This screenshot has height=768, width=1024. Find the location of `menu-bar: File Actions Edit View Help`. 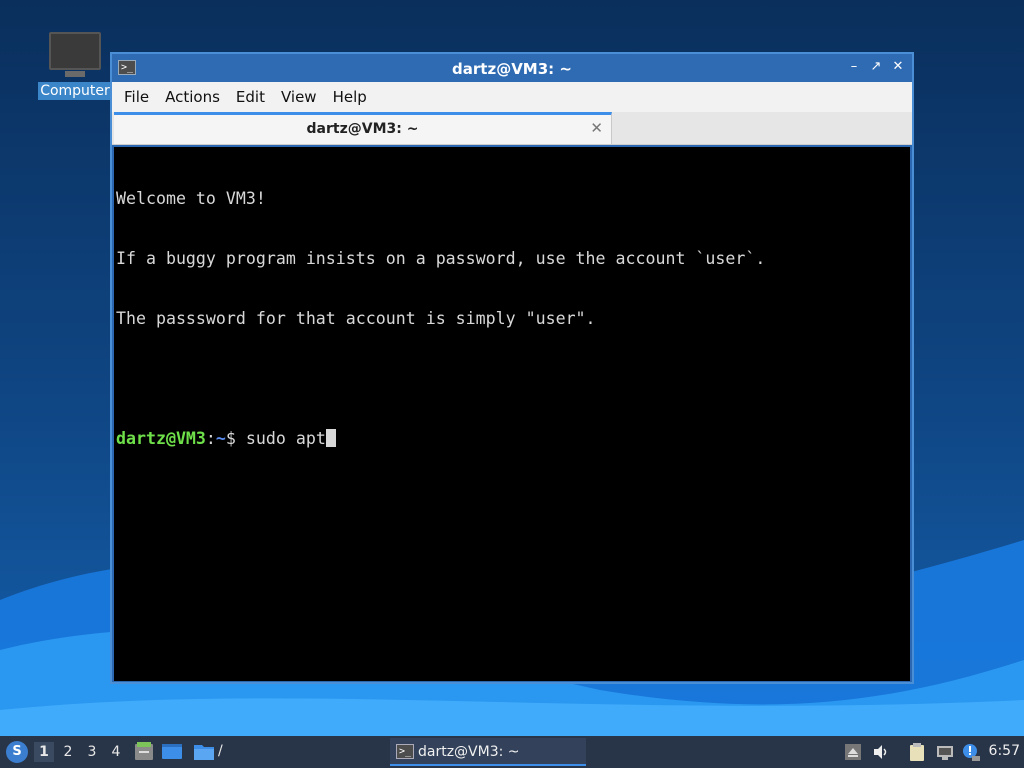

menu-bar: File Actions Edit View Help is located at coordinates (512, 97).